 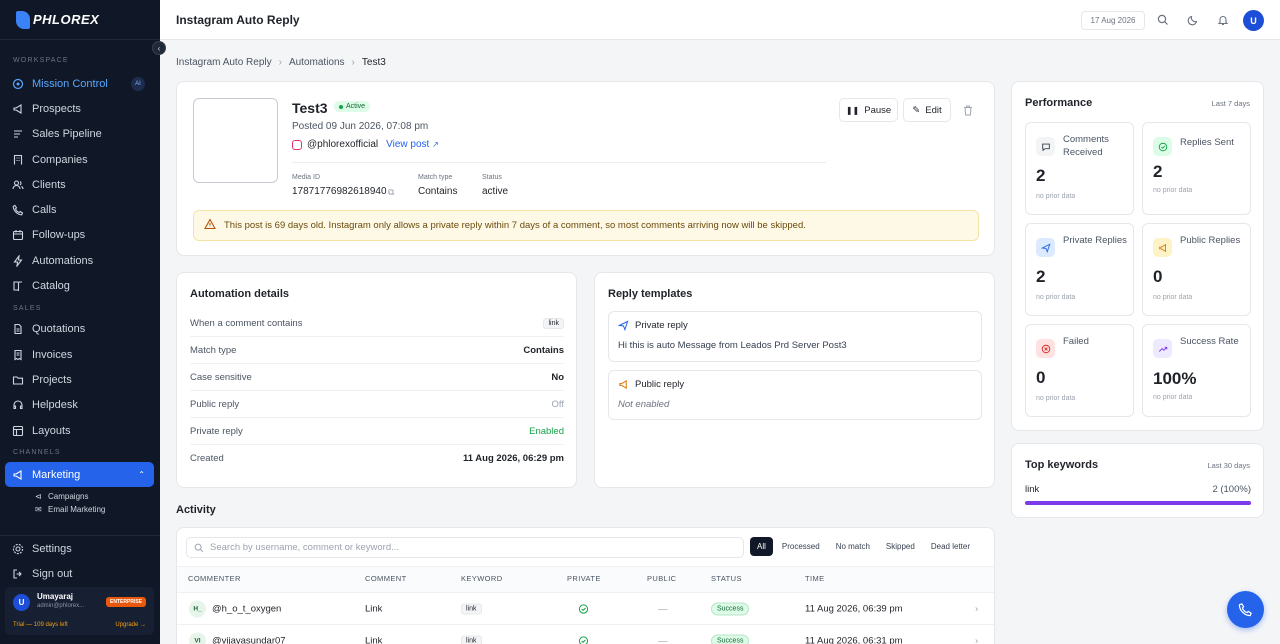 I want to click on keyword-count: 2 (100%), so click(x=1231, y=489).